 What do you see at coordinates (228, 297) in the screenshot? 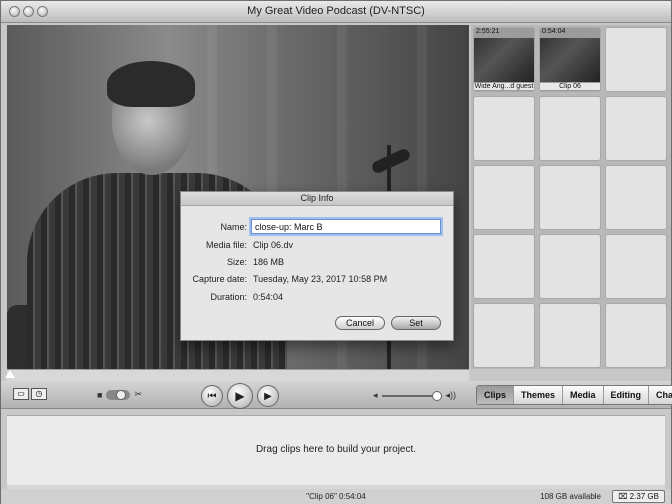
I see `duration-label: Duration:` at bounding box center [228, 297].